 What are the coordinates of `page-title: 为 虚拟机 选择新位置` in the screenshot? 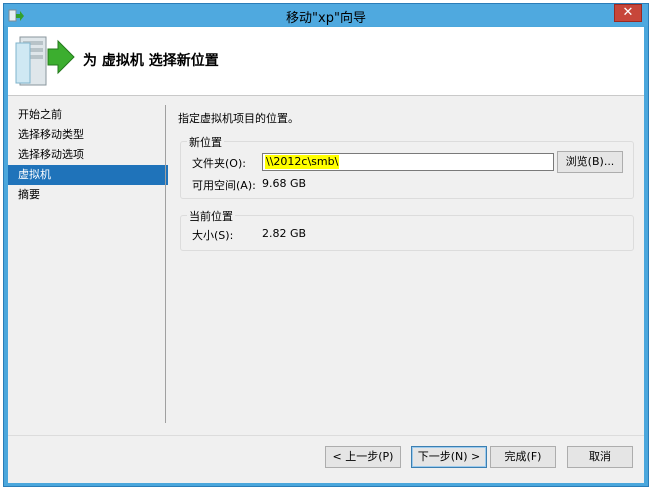 It's located at (151, 61).